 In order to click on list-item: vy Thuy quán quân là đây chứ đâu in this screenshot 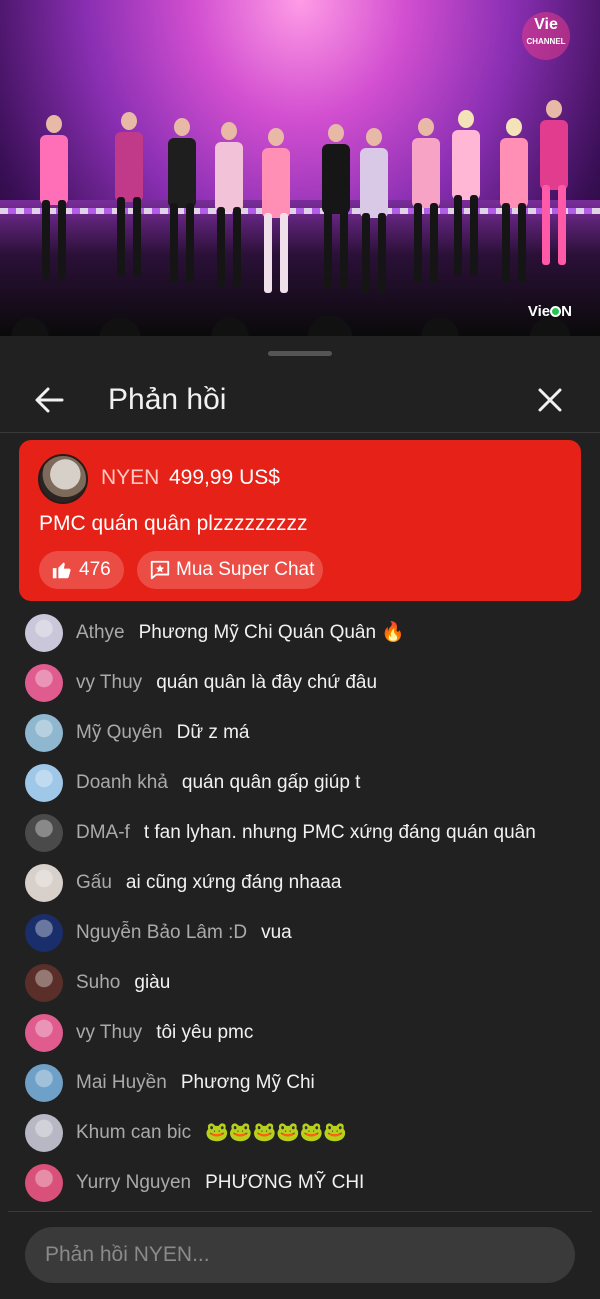, I will do `click(300, 683)`.